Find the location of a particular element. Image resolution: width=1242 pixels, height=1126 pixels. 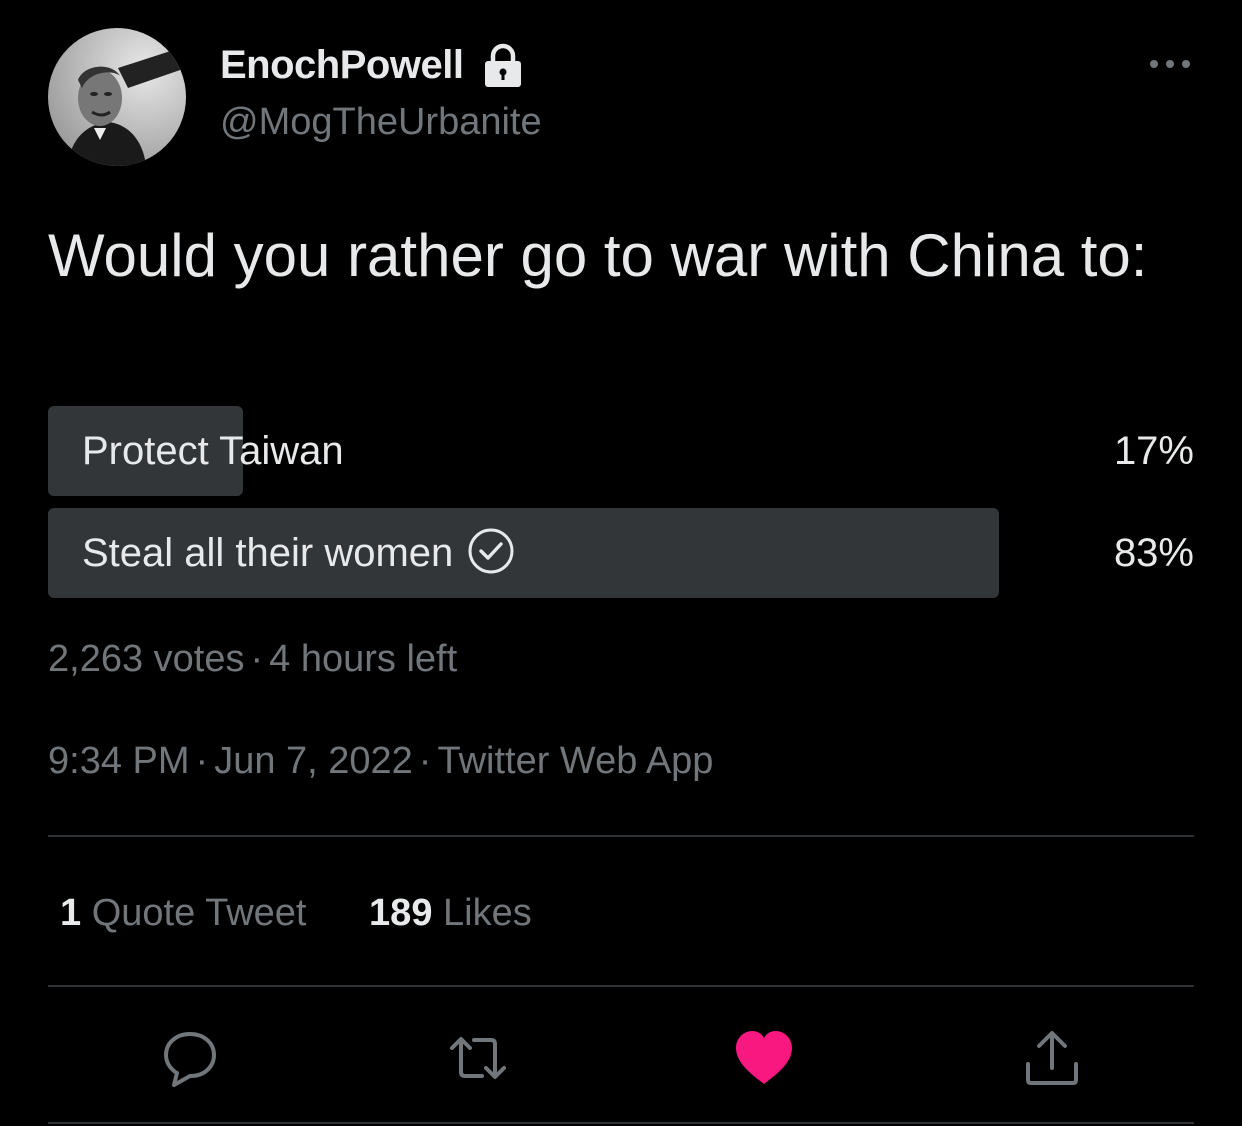

retweet-icon is located at coordinates (478, 1058).